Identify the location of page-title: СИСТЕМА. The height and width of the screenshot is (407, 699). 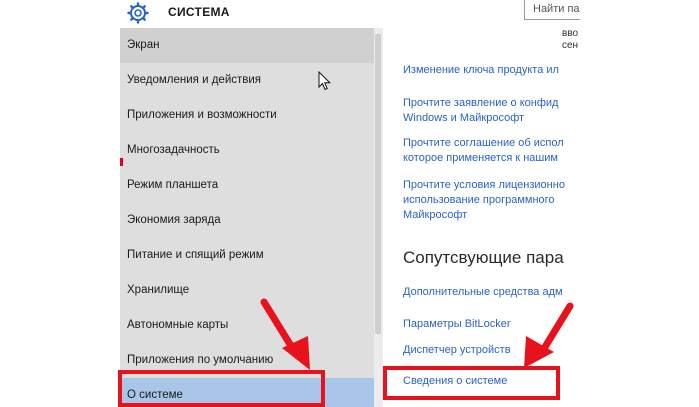
(199, 12).